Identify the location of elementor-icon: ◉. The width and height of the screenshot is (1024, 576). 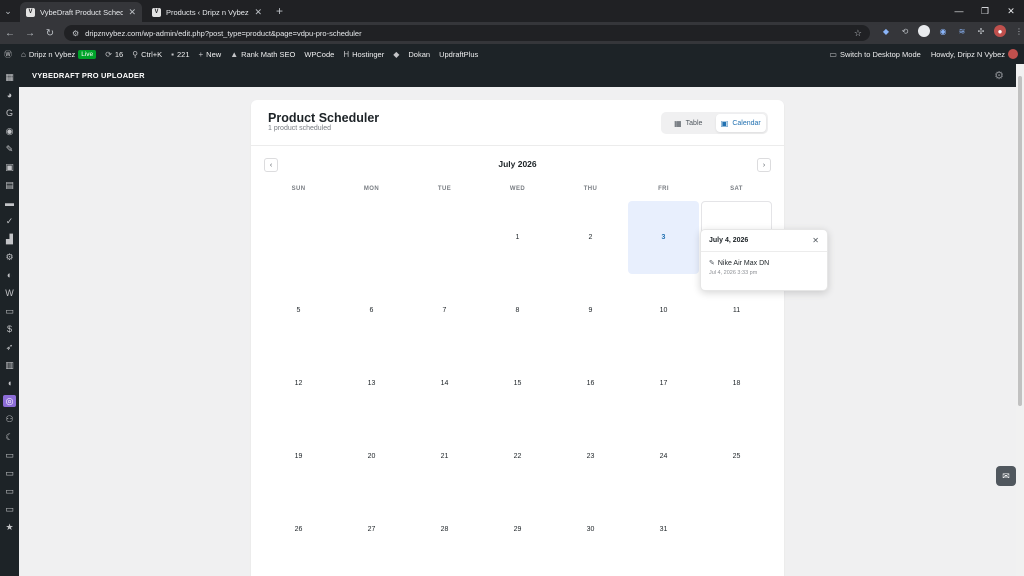
(9, 131).